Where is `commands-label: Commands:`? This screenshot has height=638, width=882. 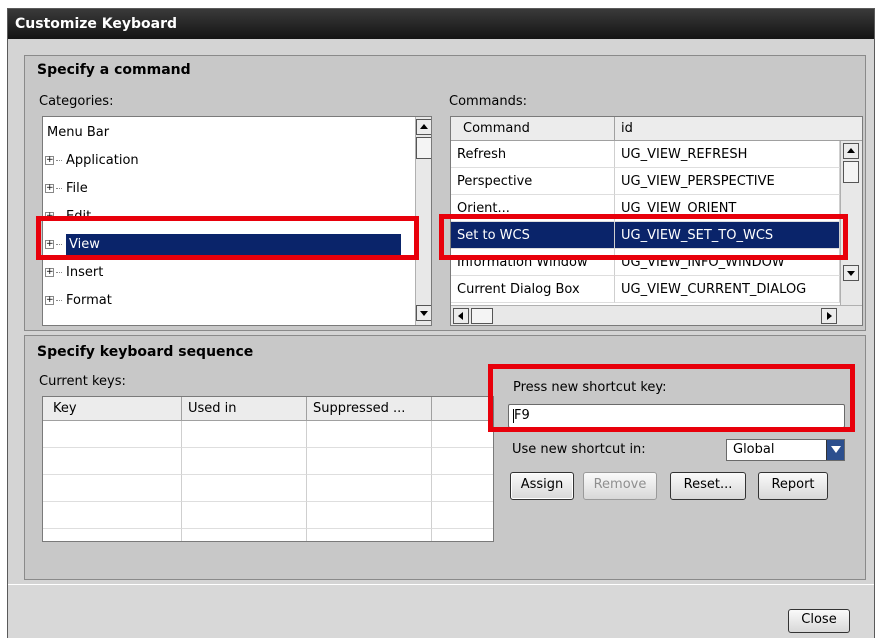 commands-label: Commands: is located at coordinates (488, 101).